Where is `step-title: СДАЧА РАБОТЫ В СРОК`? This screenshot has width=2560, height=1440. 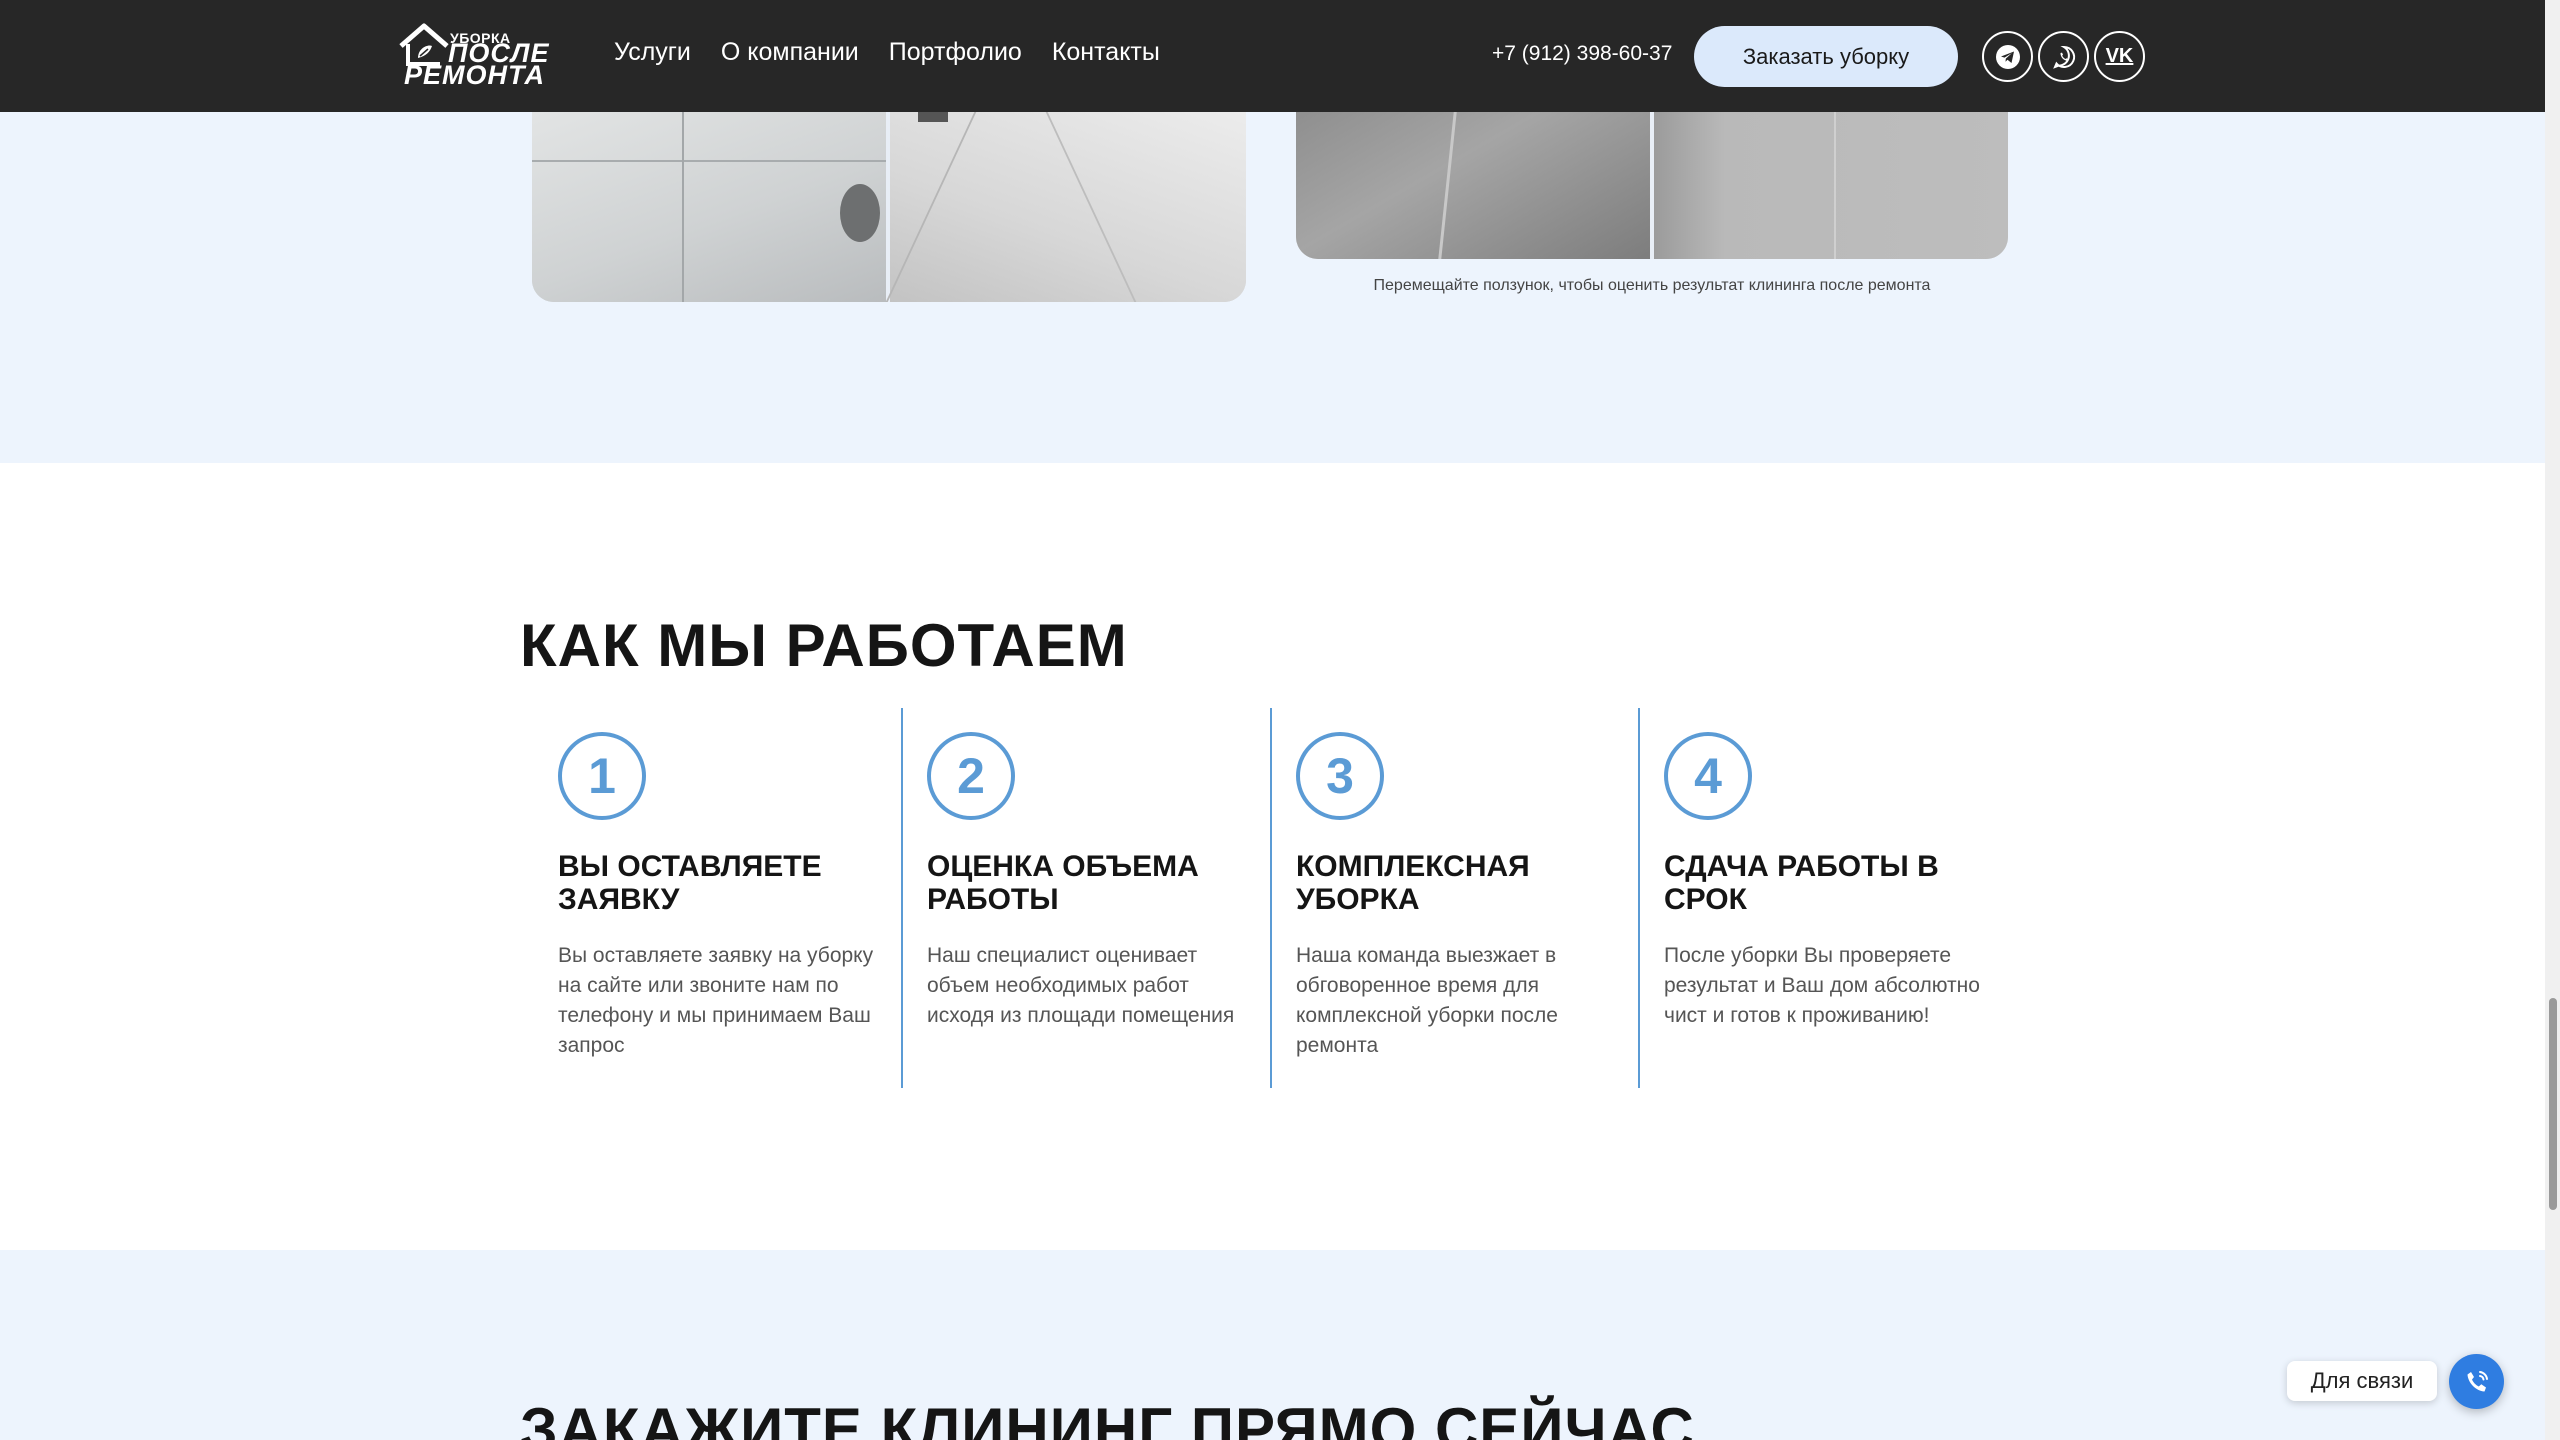 step-title: СДАЧА РАБОТЫ В СРОК is located at coordinates (1801, 883).